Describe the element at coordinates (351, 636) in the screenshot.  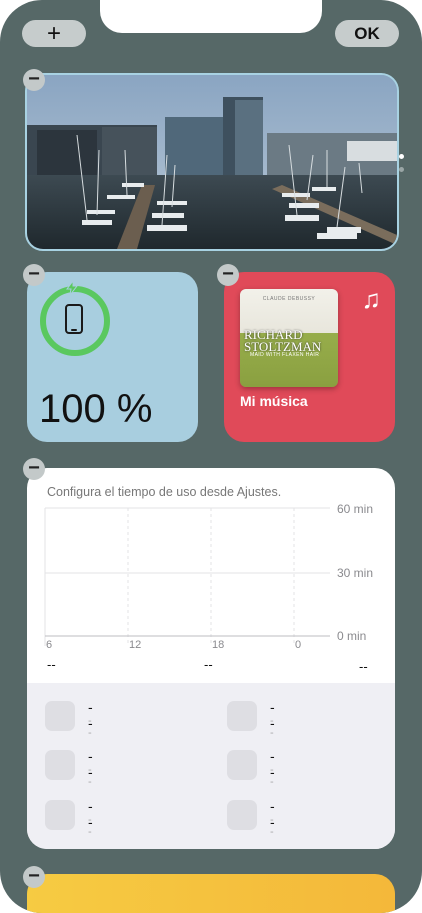
I see `y-tick-0: 0 min` at that location.